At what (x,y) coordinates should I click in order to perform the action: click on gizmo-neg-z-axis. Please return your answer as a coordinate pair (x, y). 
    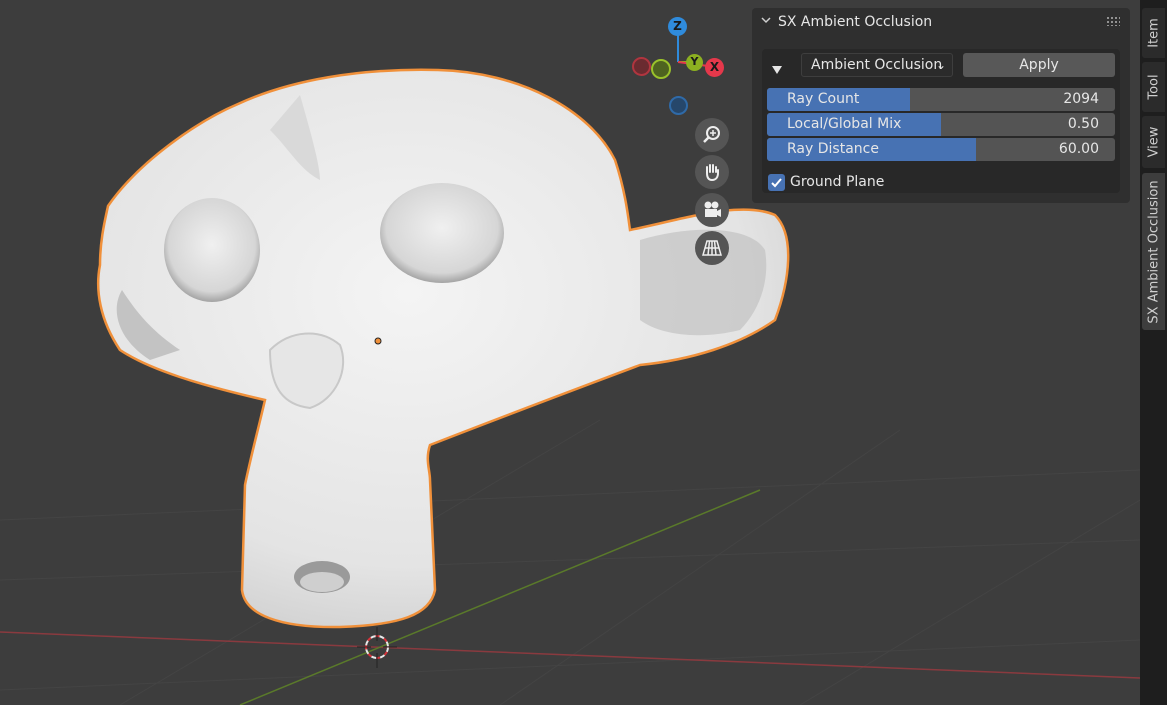
    Looking at the image, I should click on (678, 105).